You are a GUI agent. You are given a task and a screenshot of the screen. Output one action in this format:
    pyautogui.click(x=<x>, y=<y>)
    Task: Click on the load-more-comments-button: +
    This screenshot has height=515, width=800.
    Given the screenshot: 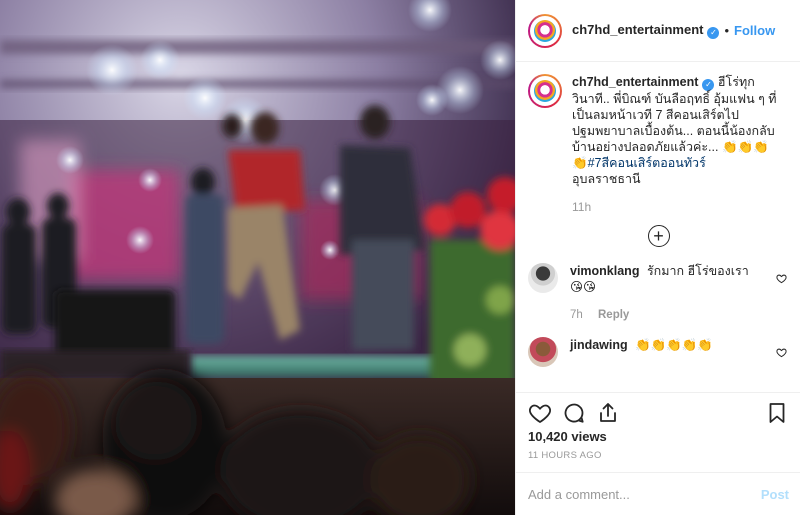 What is the action you would take?
    pyautogui.click(x=658, y=236)
    